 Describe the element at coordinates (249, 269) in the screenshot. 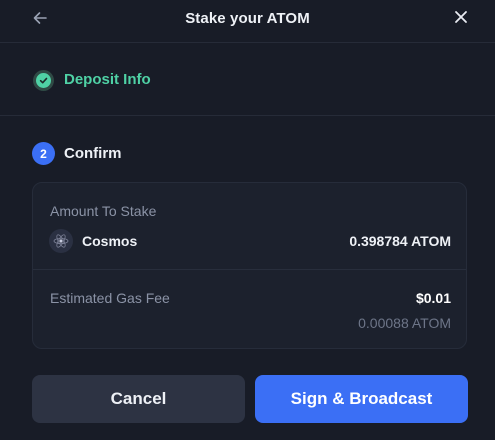

I see `card-divider` at that location.